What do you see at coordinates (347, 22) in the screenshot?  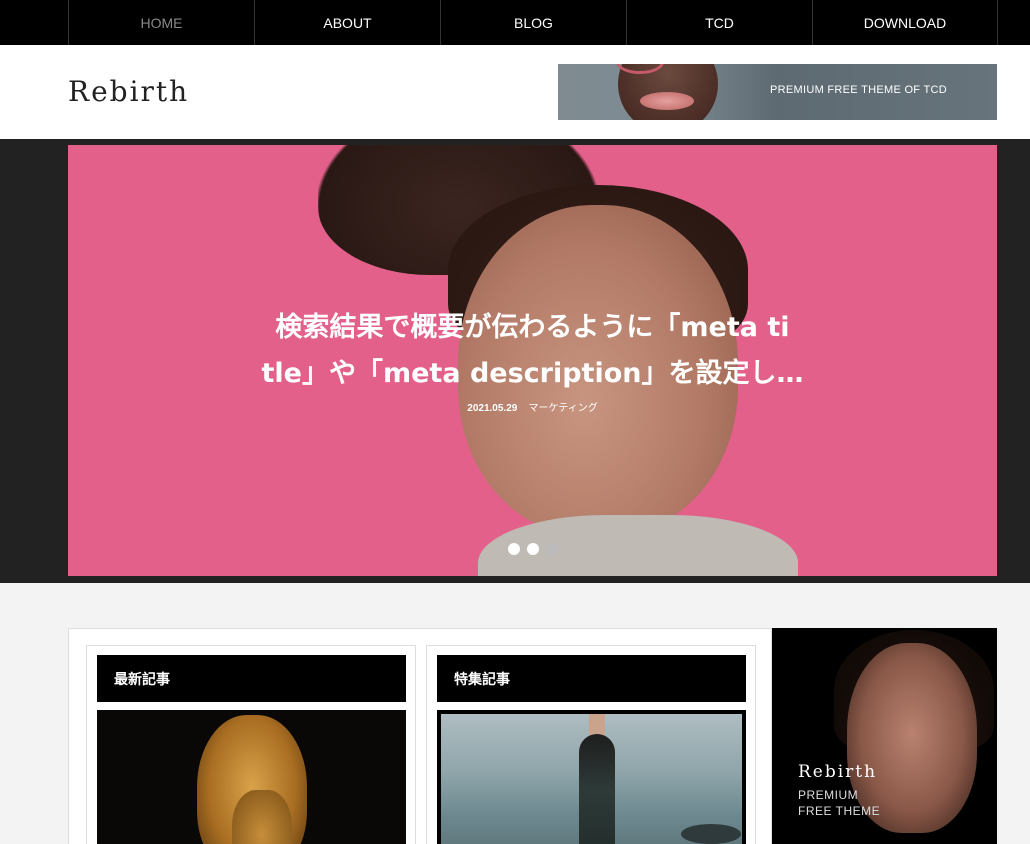 I see `nav-item-about: ABOUT` at bounding box center [347, 22].